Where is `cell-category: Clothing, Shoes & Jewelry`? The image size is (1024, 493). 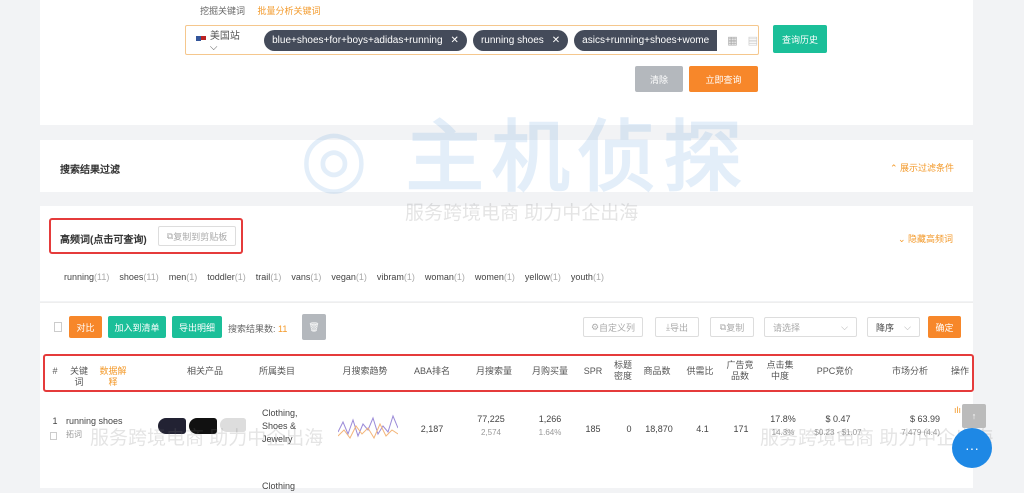 cell-category: Clothing, Shoes & Jewelry is located at coordinates (287, 426).